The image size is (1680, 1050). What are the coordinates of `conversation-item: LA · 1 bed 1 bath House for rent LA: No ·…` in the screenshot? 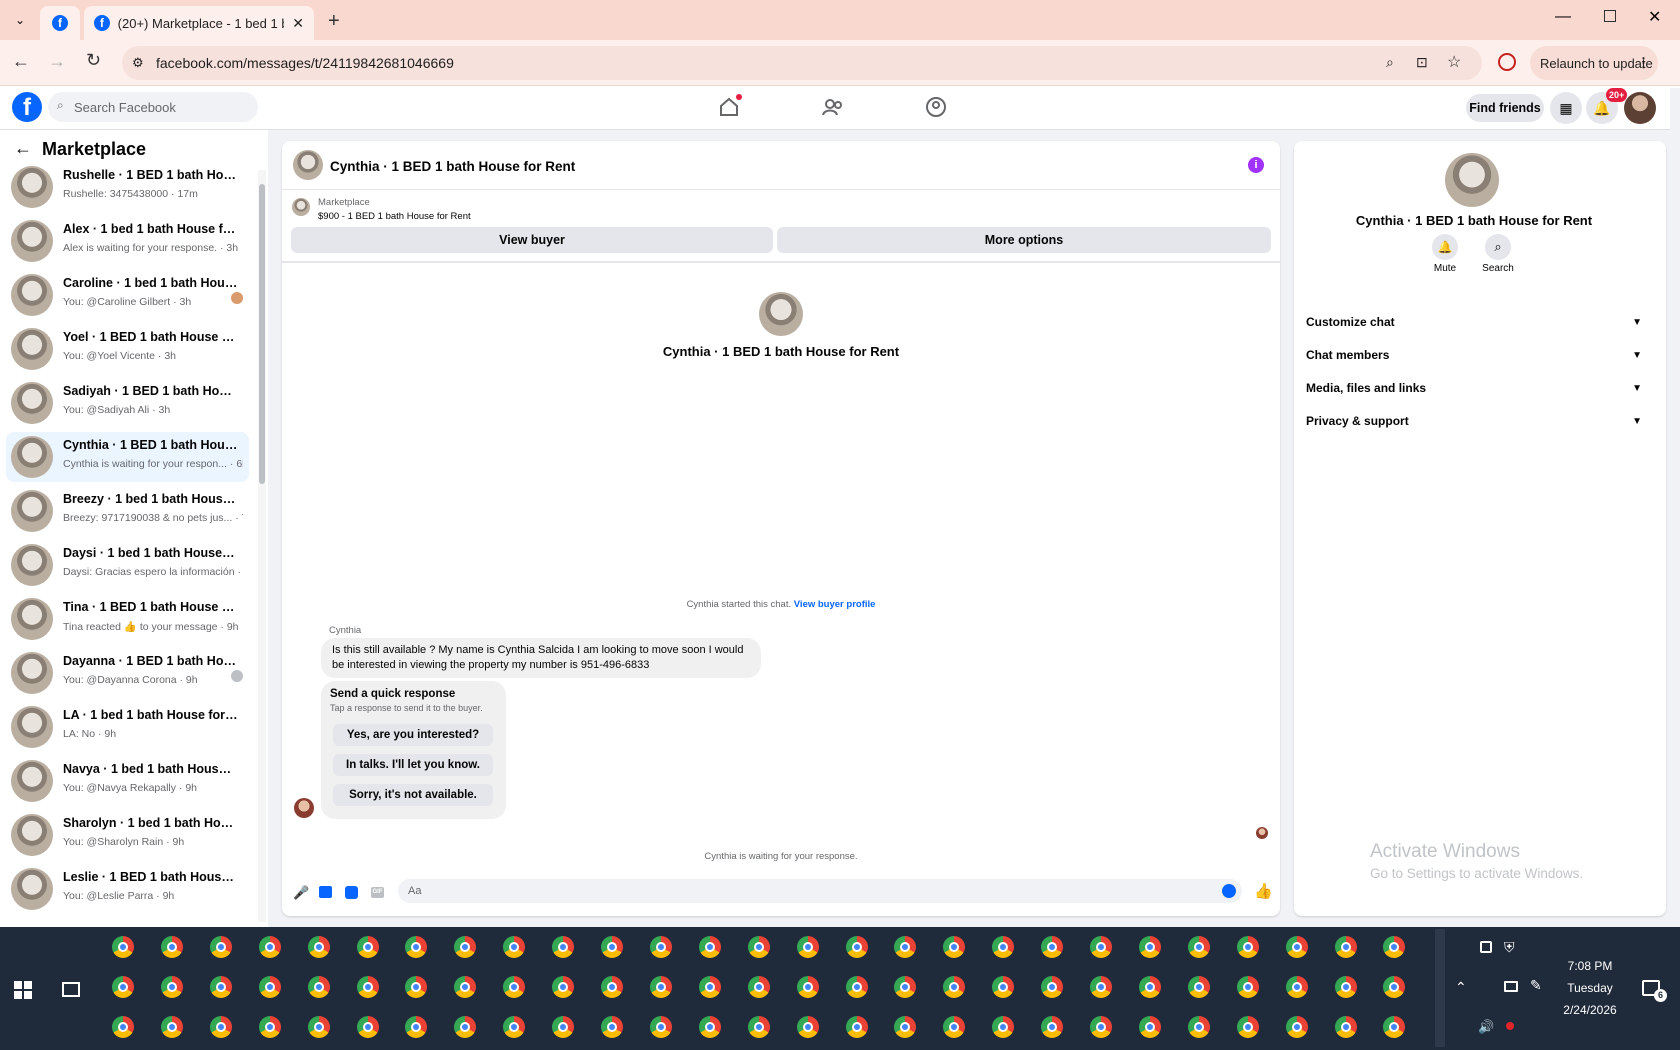 It's located at (127, 727).